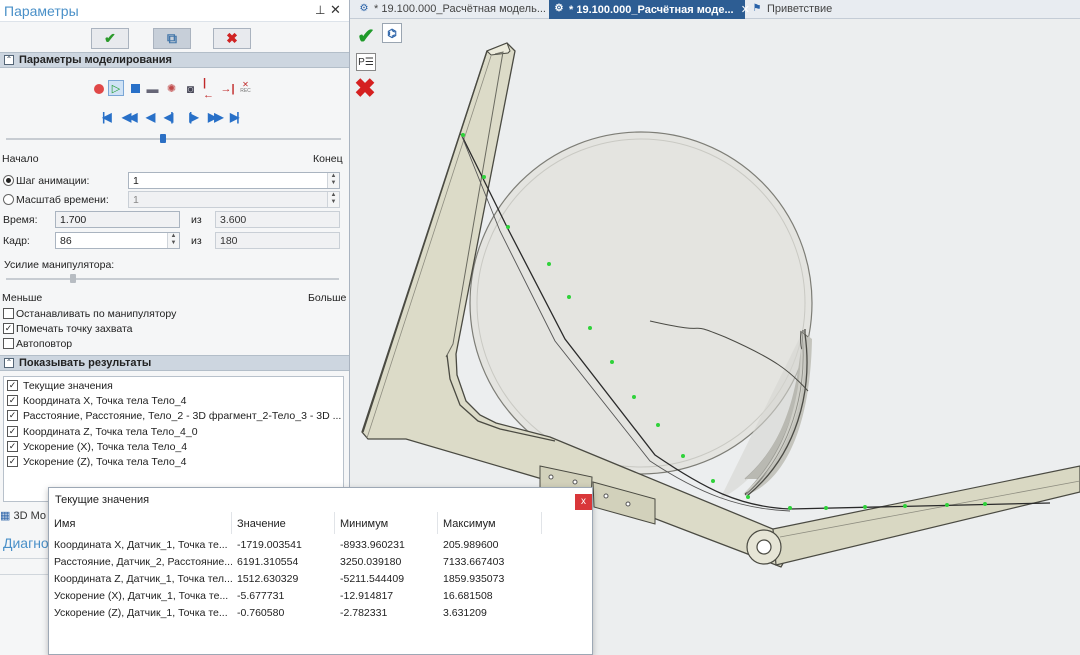 The height and width of the screenshot is (655, 1080). Describe the element at coordinates (261, 596) in the screenshot. I see `cell-value: -5.677731` at that location.